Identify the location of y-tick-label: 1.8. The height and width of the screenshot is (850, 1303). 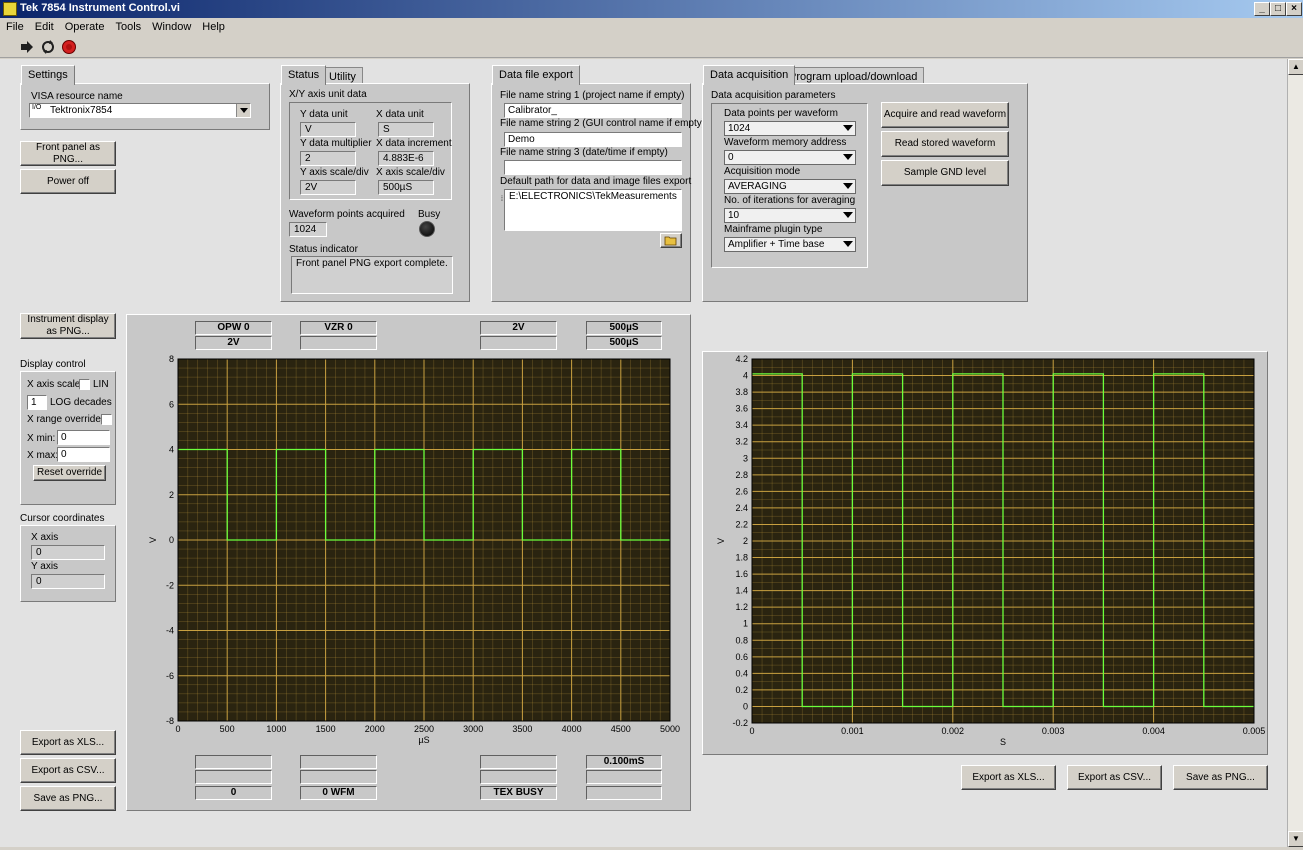
(741, 558).